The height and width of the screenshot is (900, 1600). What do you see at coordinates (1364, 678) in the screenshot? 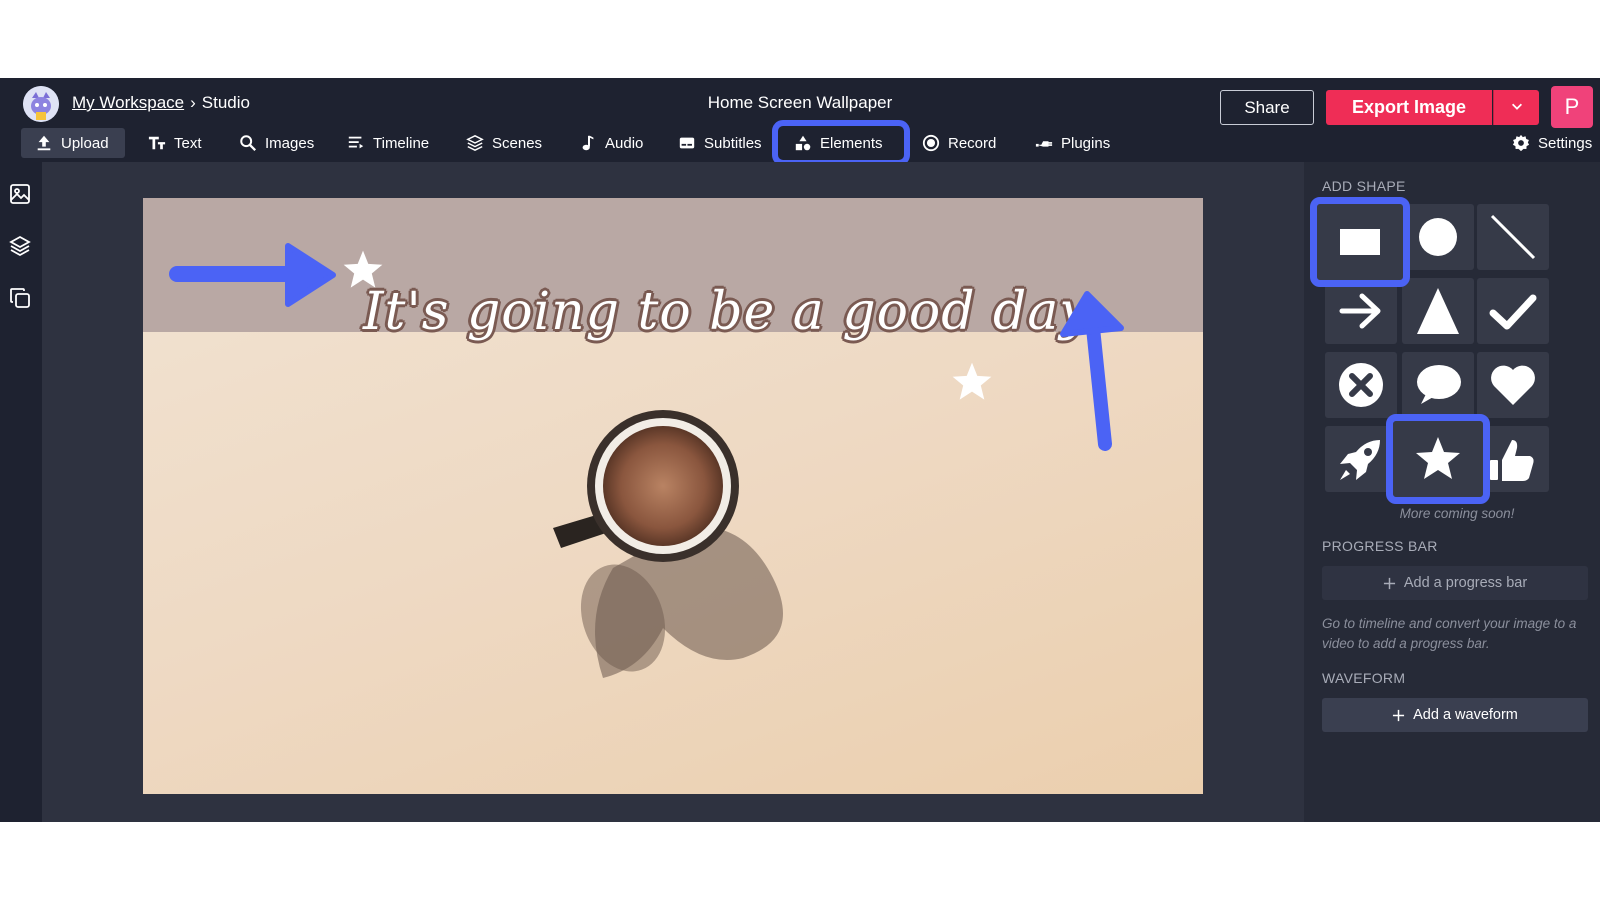
I see `waveform-title: WAVEFORM` at bounding box center [1364, 678].